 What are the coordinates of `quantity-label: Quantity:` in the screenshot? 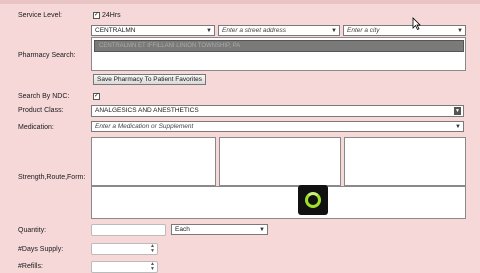 It's located at (32, 230).